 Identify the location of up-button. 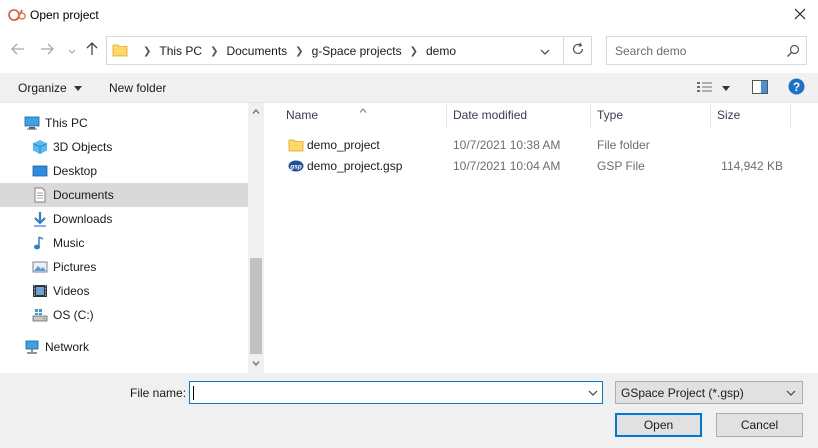
(92, 50).